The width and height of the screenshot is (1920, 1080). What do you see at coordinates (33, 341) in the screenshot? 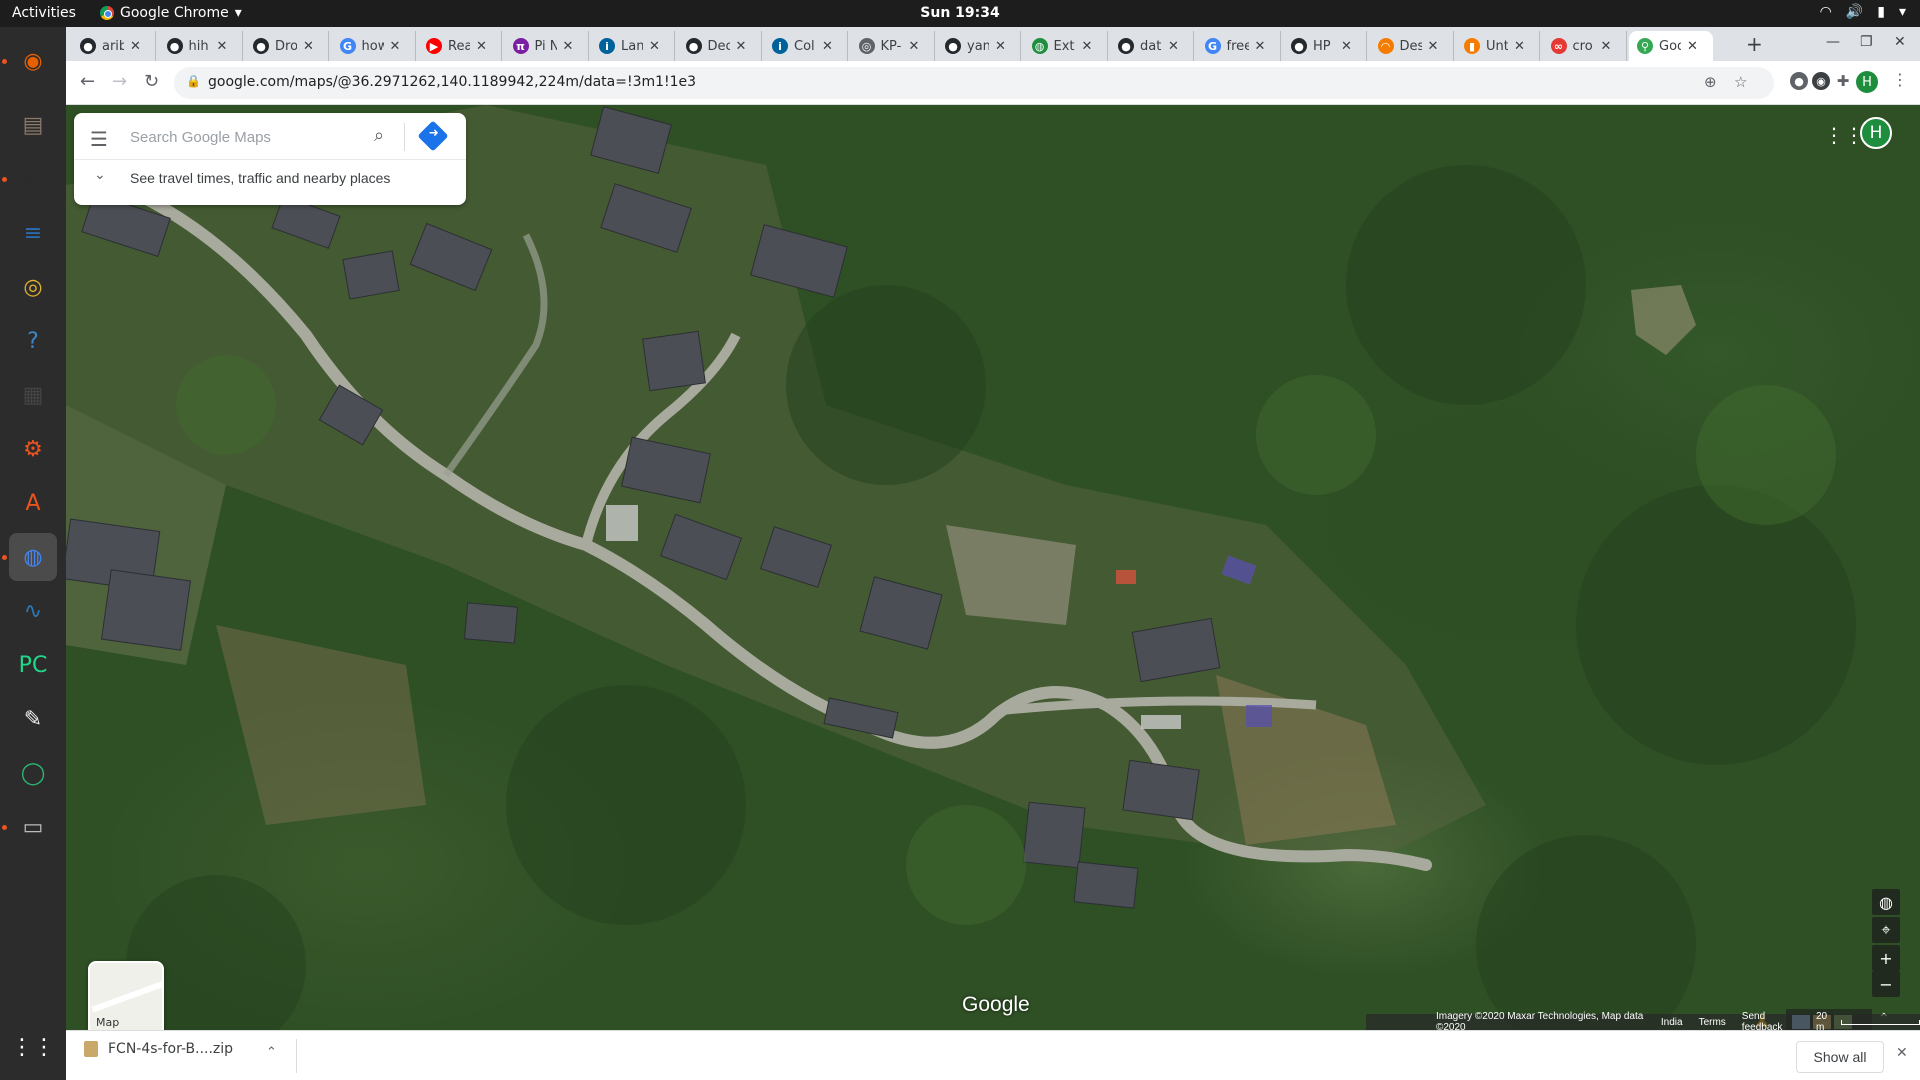
I see `help-icon: ?` at bounding box center [33, 341].